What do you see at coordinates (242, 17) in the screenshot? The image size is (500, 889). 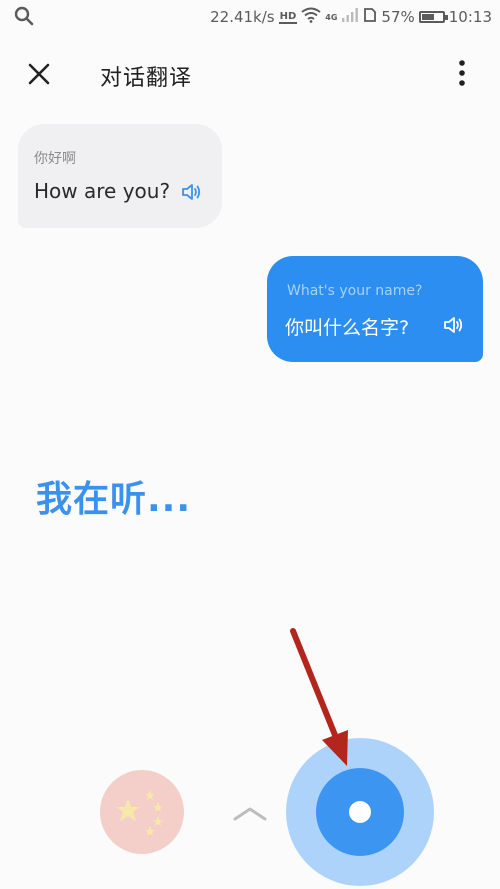 I see `network-speed: 22.41k/s` at bounding box center [242, 17].